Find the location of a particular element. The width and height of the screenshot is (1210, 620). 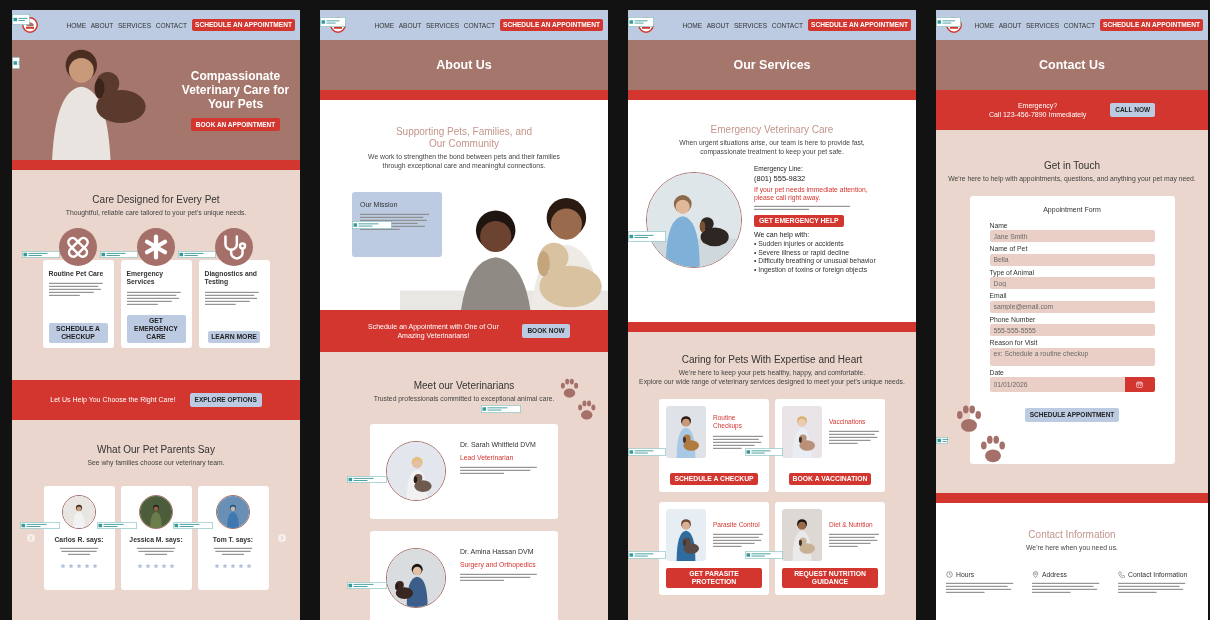

section-title: What Our Pet Parents Say is located at coordinates (156, 450).